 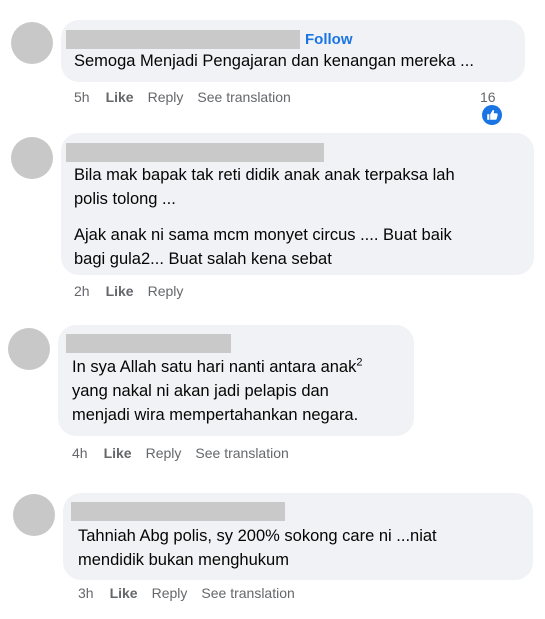 What do you see at coordinates (80, 453) in the screenshot?
I see `comment-timestamp: 4h` at bounding box center [80, 453].